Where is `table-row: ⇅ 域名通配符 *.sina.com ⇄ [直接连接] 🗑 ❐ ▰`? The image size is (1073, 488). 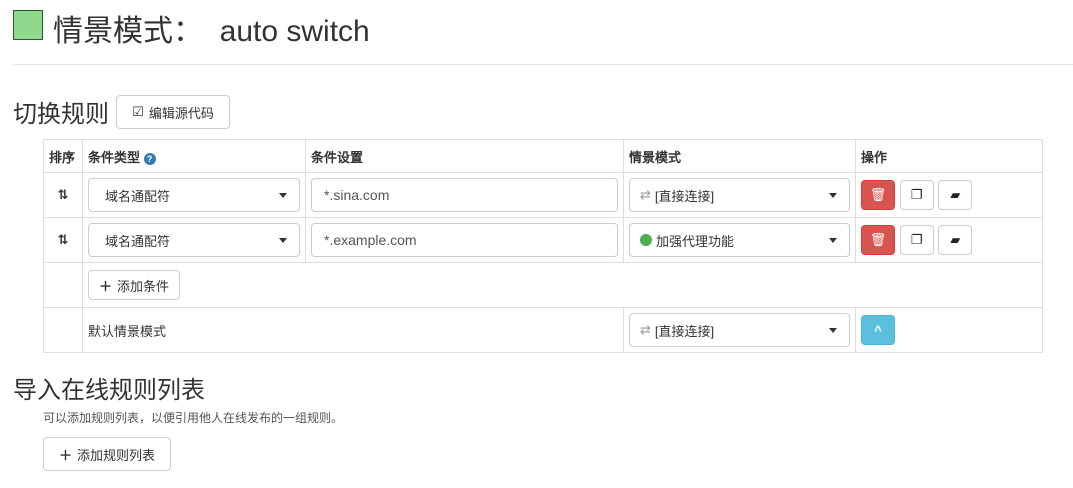
table-row: ⇅ 域名通配符 *.sina.com ⇄ [直接连接] 🗑 ❐ ▰ is located at coordinates (543, 195).